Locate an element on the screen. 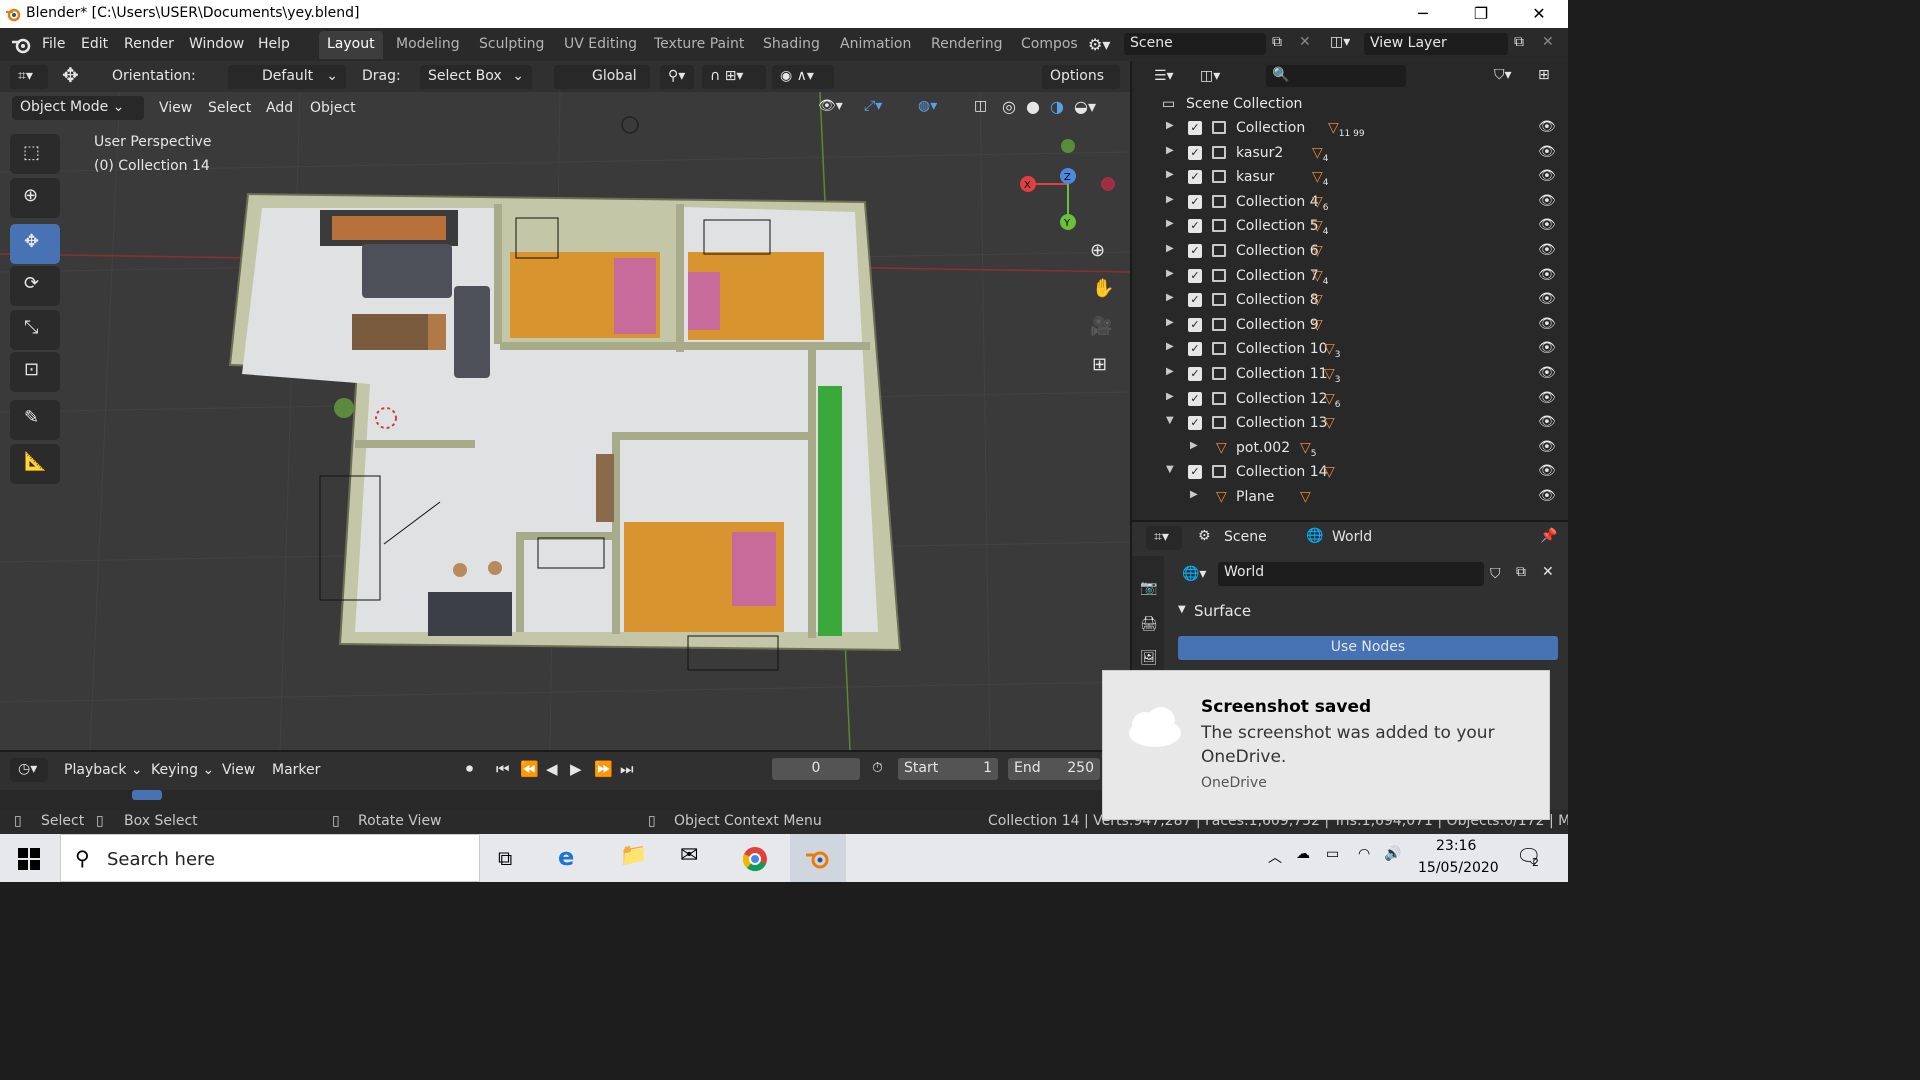  use-nodes-button: Use Nodes is located at coordinates (1368, 648).